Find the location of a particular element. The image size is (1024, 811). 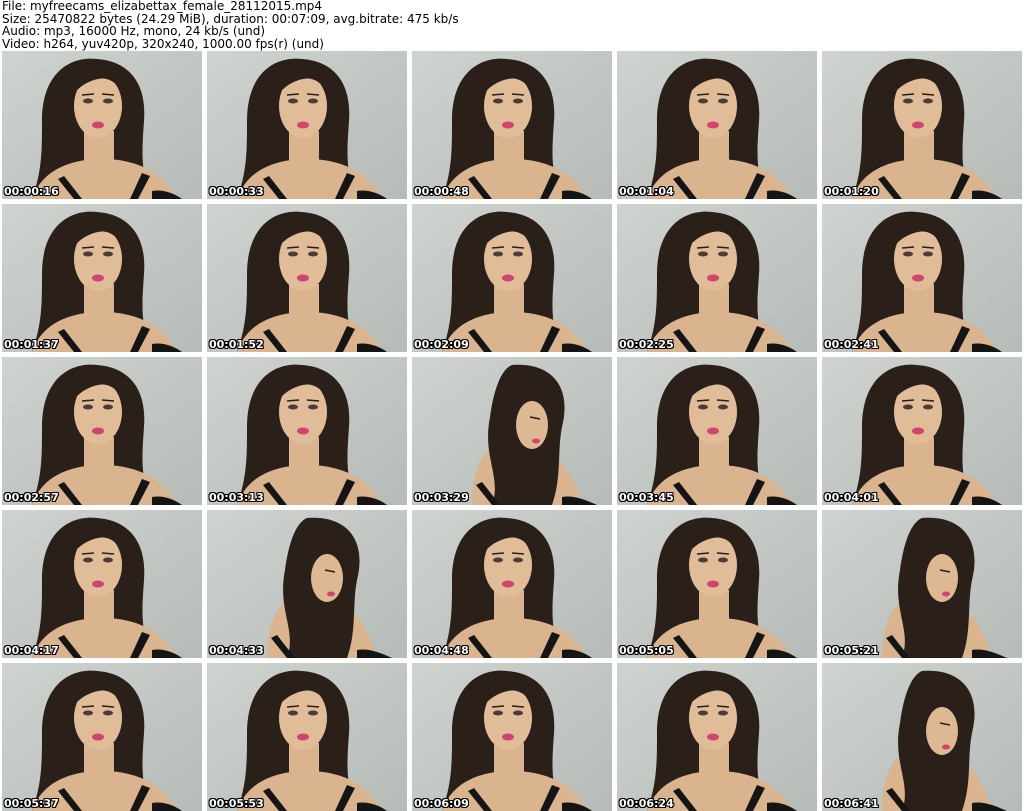

timestamp-label: 00:05:05 is located at coordinates (646, 650).